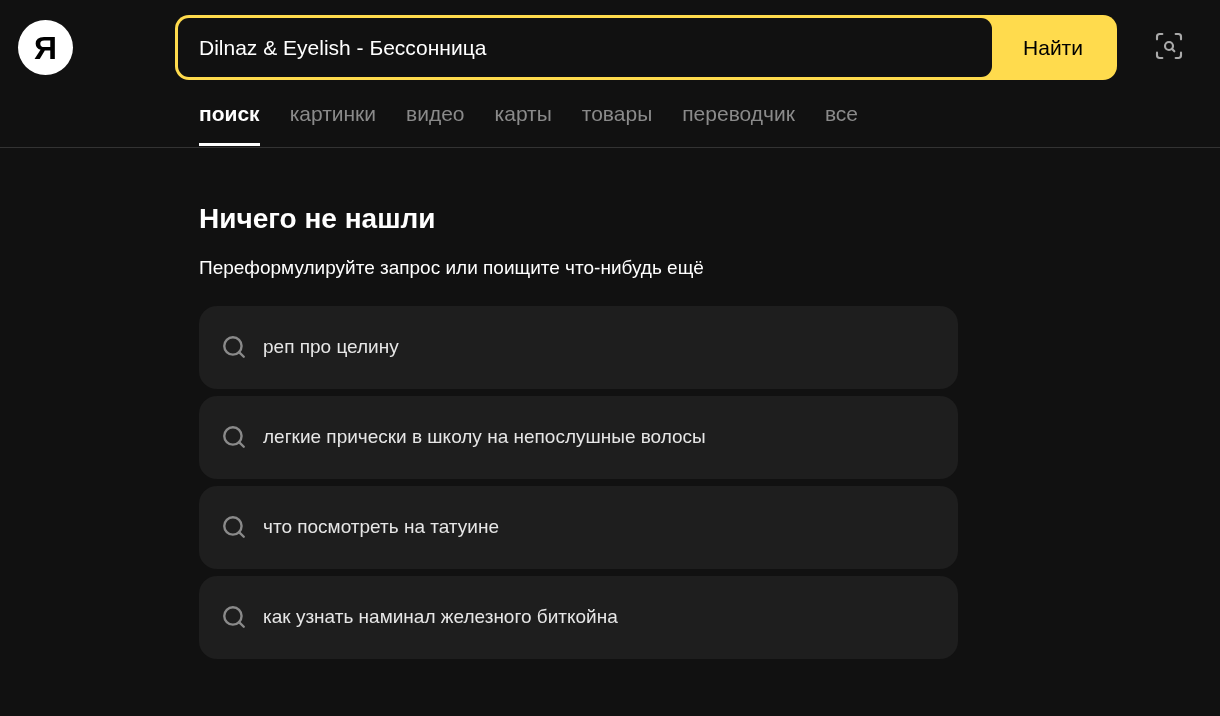  Describe the element at coordinates (578, 347) in the screenshot. I see `suggestion-item: реп про целину` at that location.